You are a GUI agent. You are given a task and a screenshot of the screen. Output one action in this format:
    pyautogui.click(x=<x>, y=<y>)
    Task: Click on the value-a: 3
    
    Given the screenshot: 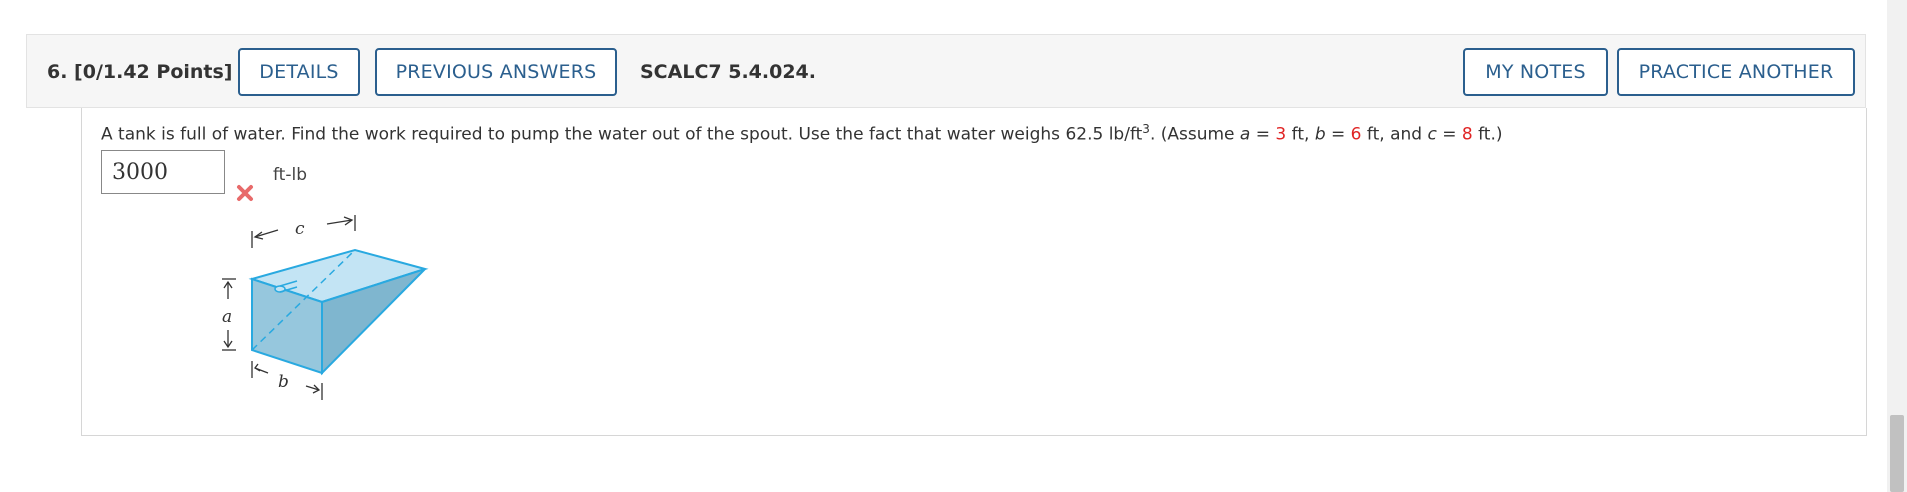 What is the action you would take?
    pyautogui.click(x=1281, y=134)
    